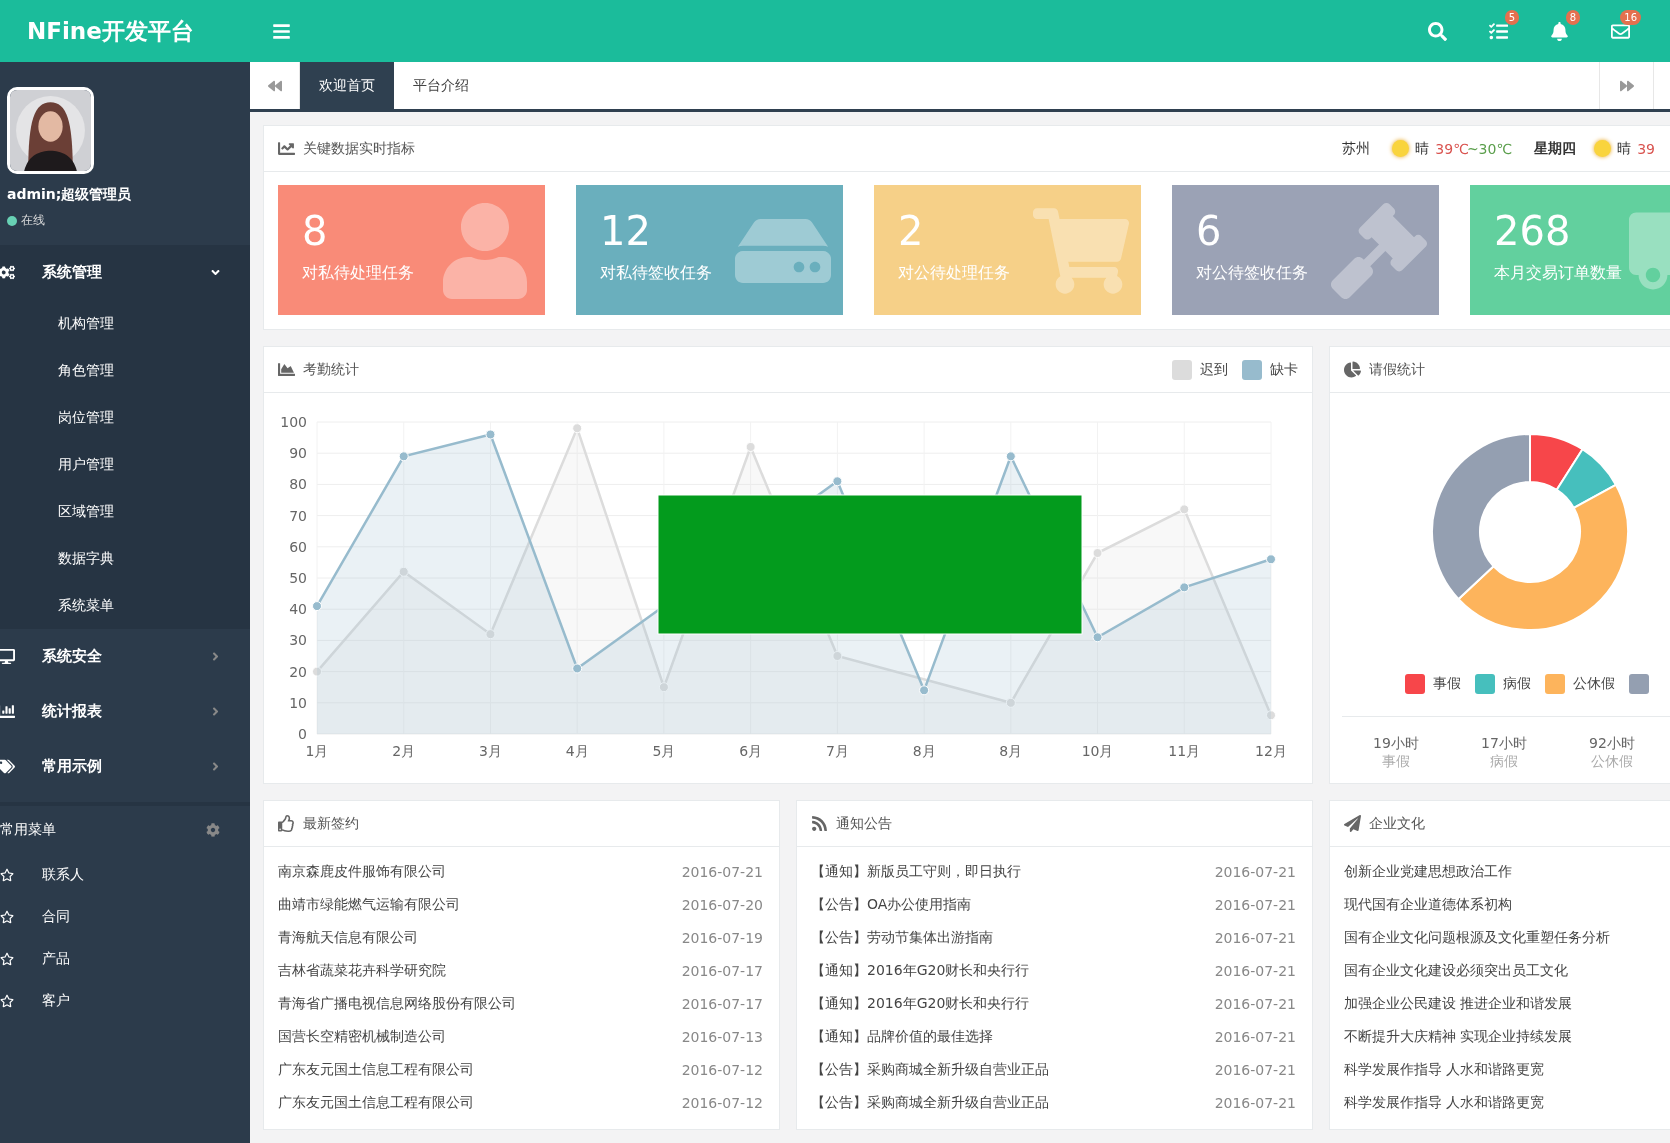 The height and width of the screenshot is (1143, 1670). What do you see at coordinates (1284, 369) in the screenshot?
I see `legend-label: 缺卡` at bounding box center [1284, 369].